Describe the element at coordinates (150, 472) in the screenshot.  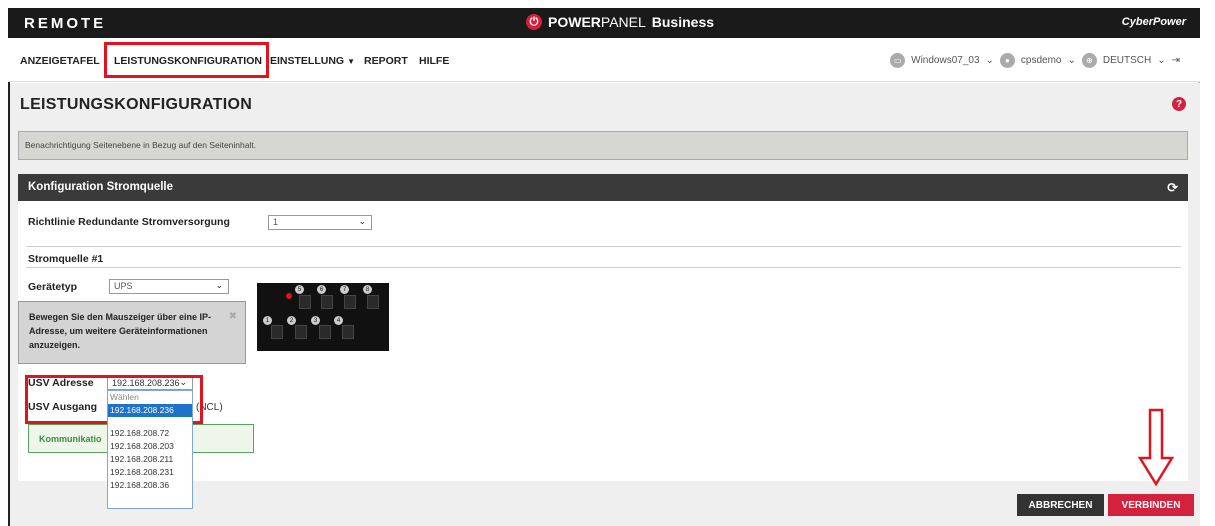
I see `dropdown-option: 192.168.208.231` at that location.